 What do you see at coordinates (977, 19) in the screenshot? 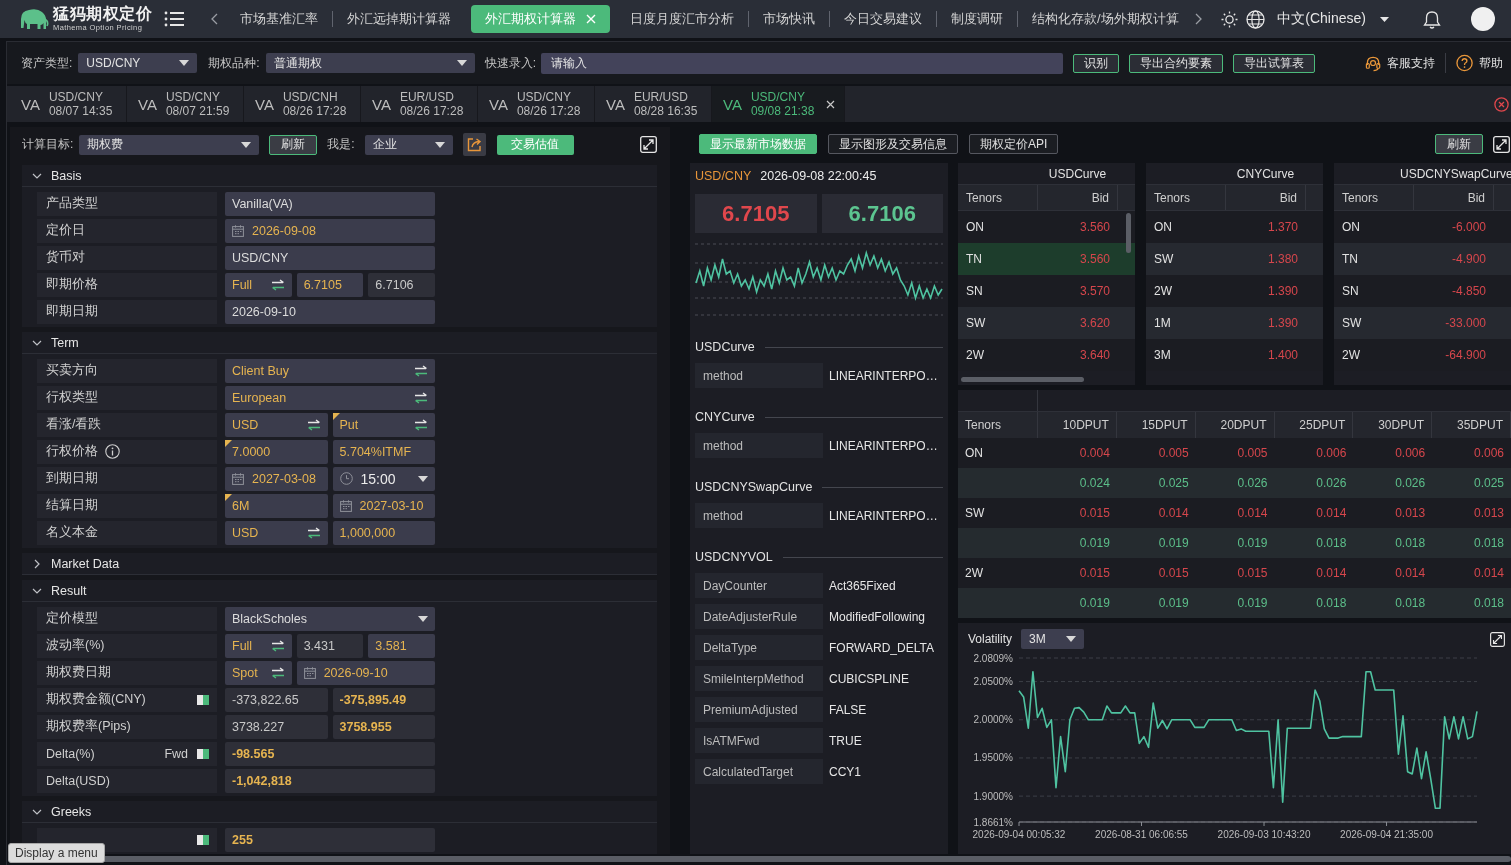
I see `nav-tab: 制度调研` at bounding box center [977, 19].